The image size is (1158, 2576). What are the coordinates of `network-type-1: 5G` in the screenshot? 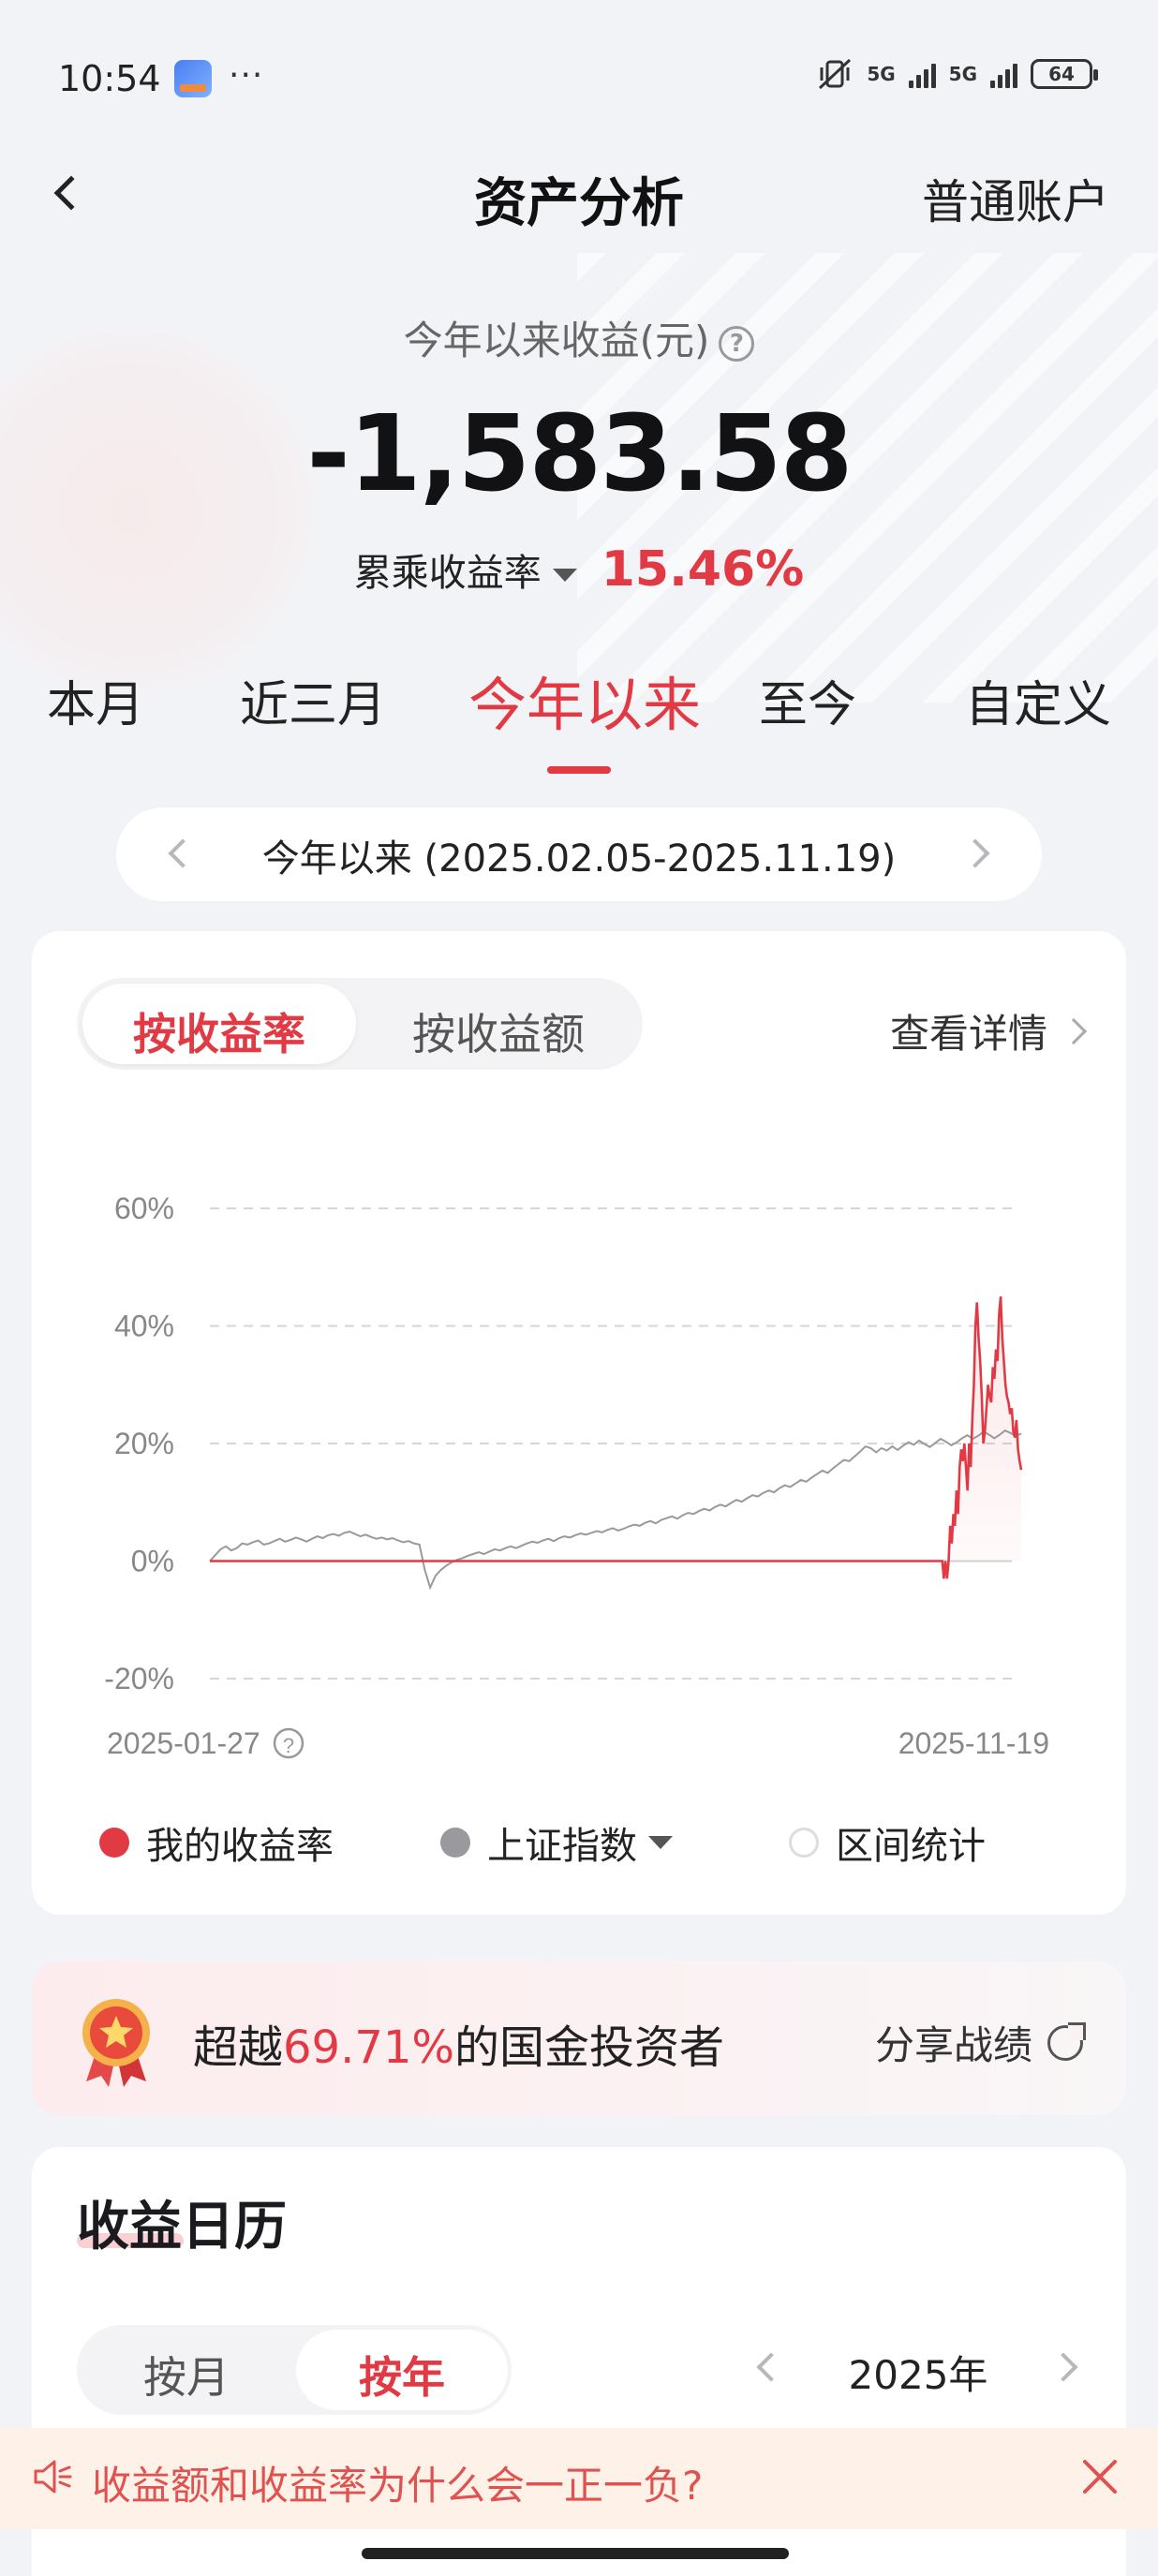 It's located at (881, 74).